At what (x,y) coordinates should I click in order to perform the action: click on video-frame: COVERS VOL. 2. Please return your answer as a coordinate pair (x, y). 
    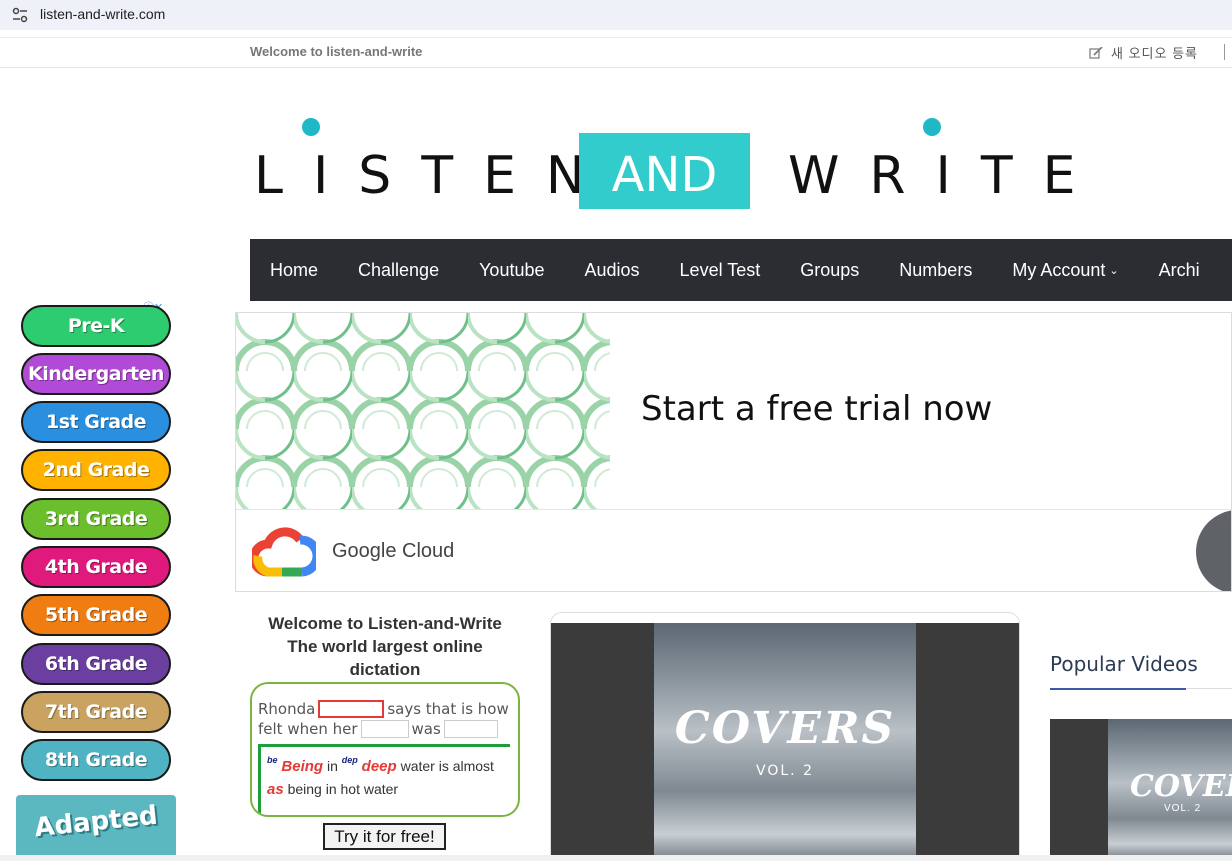
    Looking at the image, I should click on (785, 741).